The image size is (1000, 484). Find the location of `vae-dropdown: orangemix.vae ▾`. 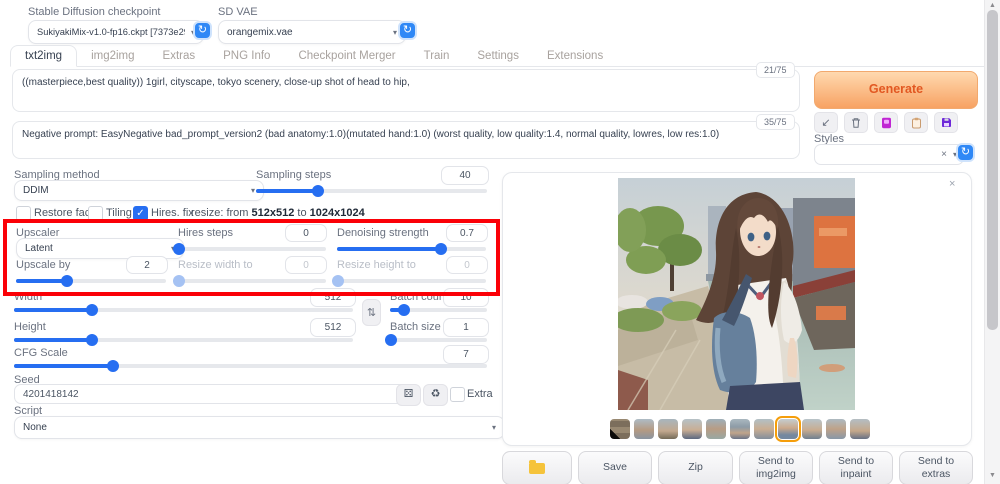

vae-dropdown: orangemix.vae ▾ is located at coordinates (312, 32).